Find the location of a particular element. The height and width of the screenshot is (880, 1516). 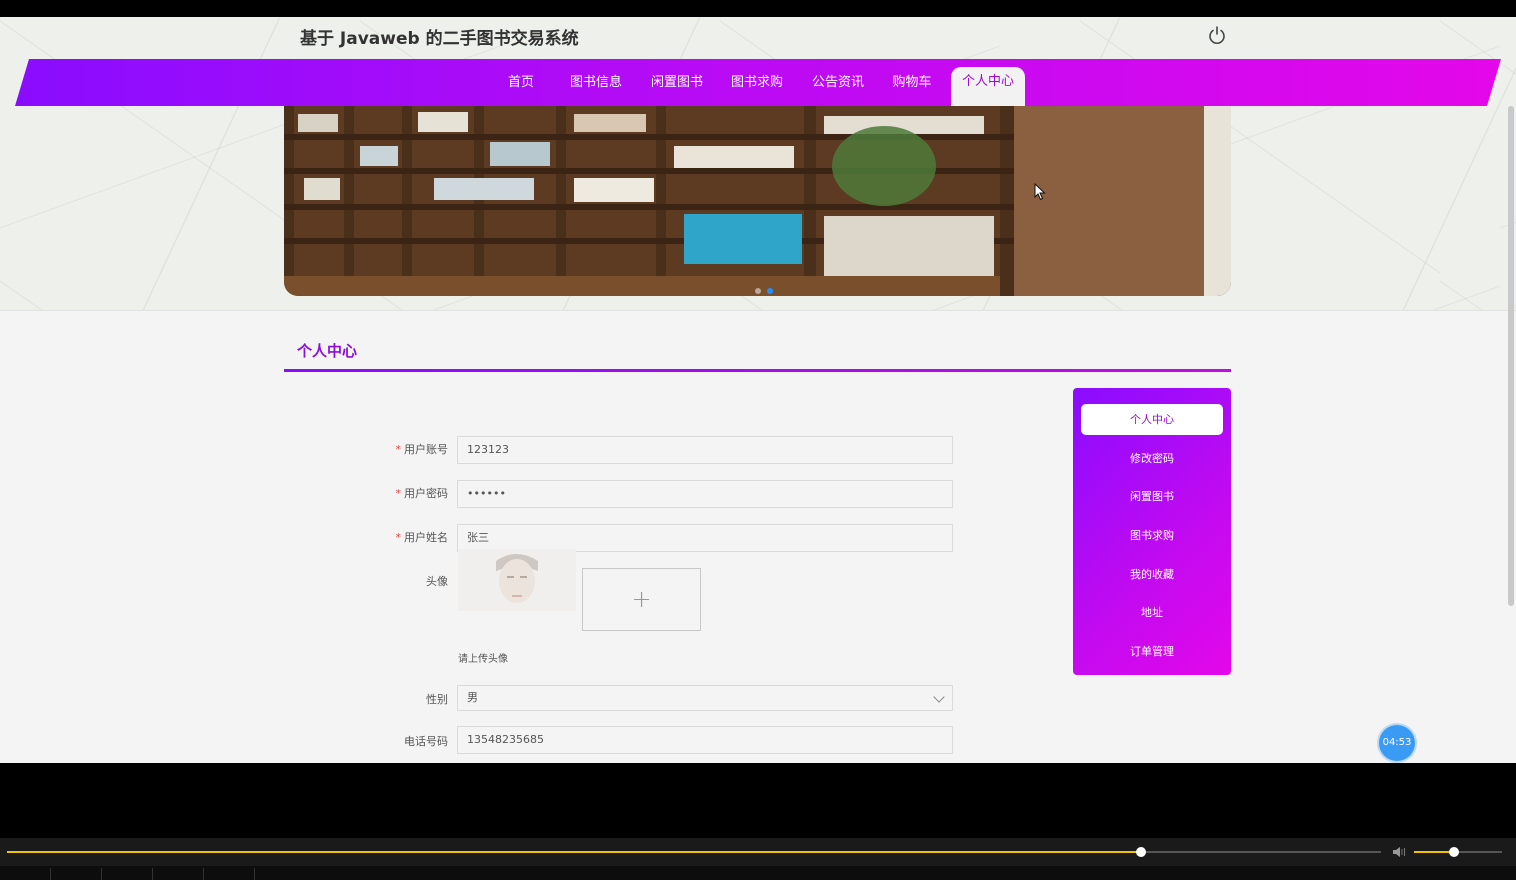

password-input: •••••• is located at coordinates (705, 494).